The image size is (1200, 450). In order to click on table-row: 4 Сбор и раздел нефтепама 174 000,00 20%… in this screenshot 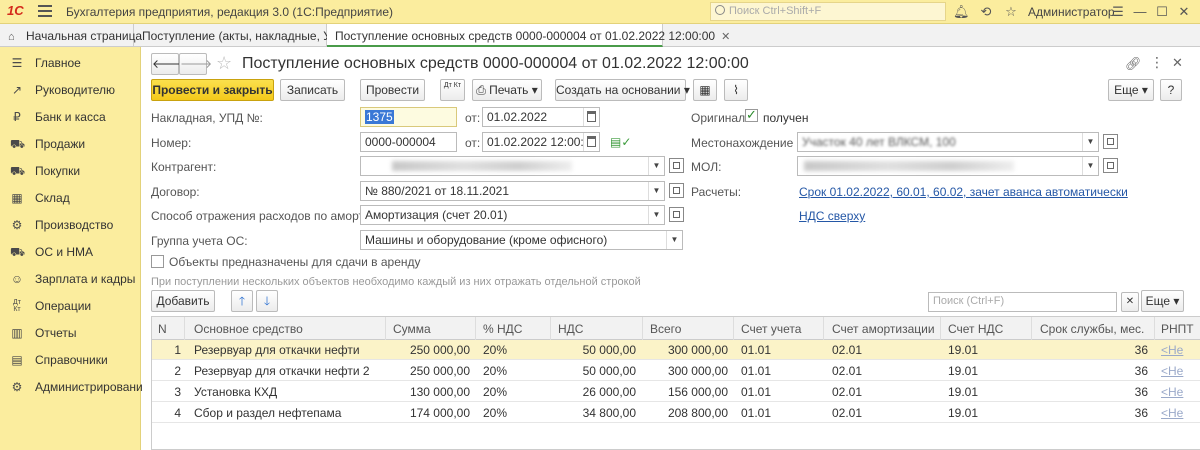, I will do `click(676, 413)`.